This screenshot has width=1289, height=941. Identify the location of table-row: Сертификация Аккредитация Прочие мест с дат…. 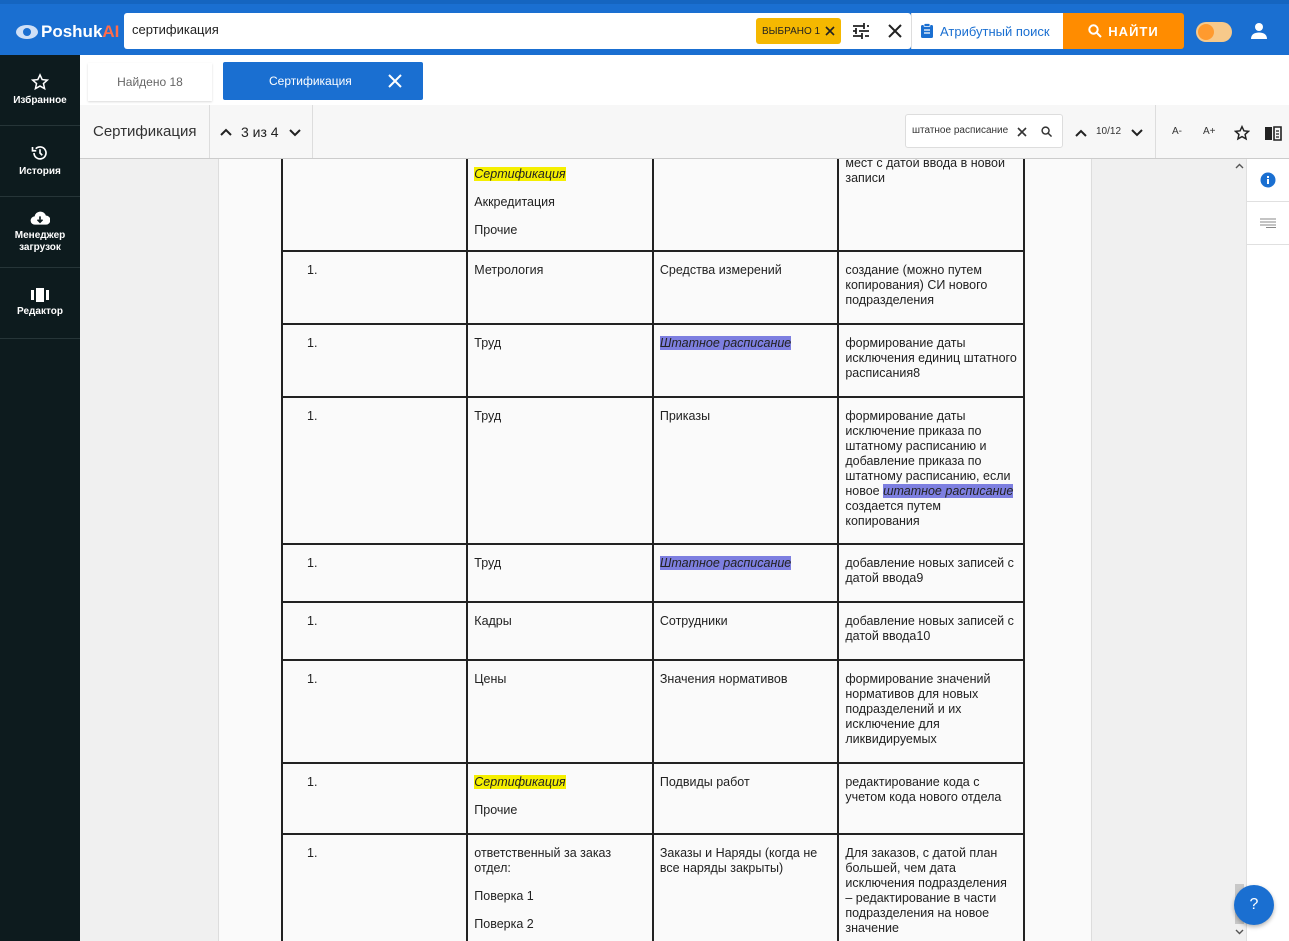
(652, 205).